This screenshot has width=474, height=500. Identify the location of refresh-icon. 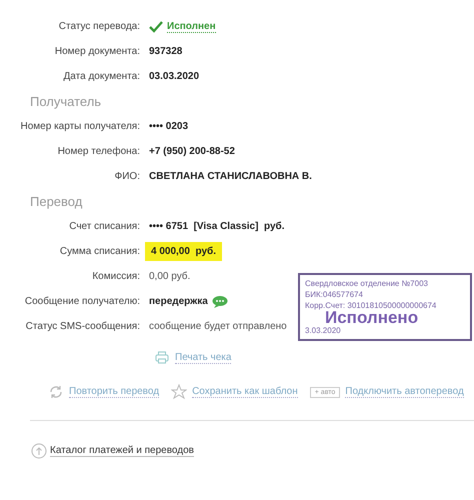
(56, 392).